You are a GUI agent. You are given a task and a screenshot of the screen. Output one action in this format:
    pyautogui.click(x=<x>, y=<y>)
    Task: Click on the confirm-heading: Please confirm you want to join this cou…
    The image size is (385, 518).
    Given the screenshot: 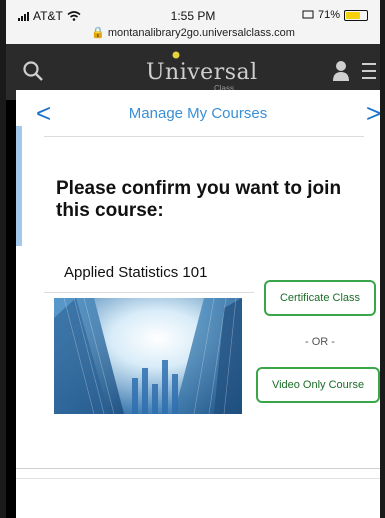 What is the action you would take?
    pyautogui.click(x=199, y=199)
    